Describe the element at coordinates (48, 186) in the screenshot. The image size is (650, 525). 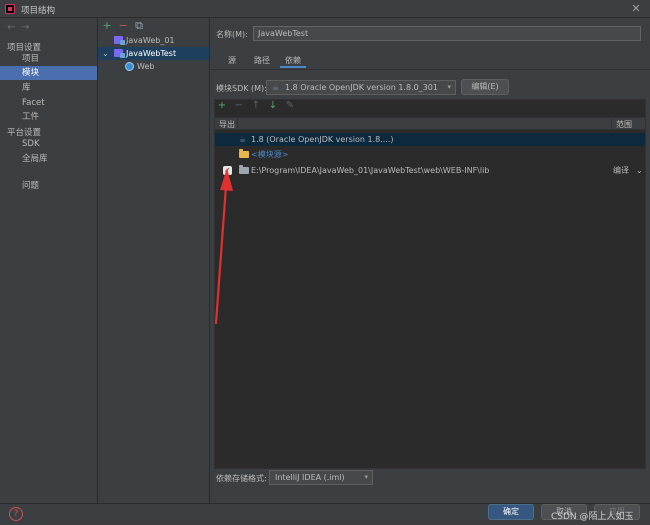
I see `nav-item-problems: 问题` at that location.